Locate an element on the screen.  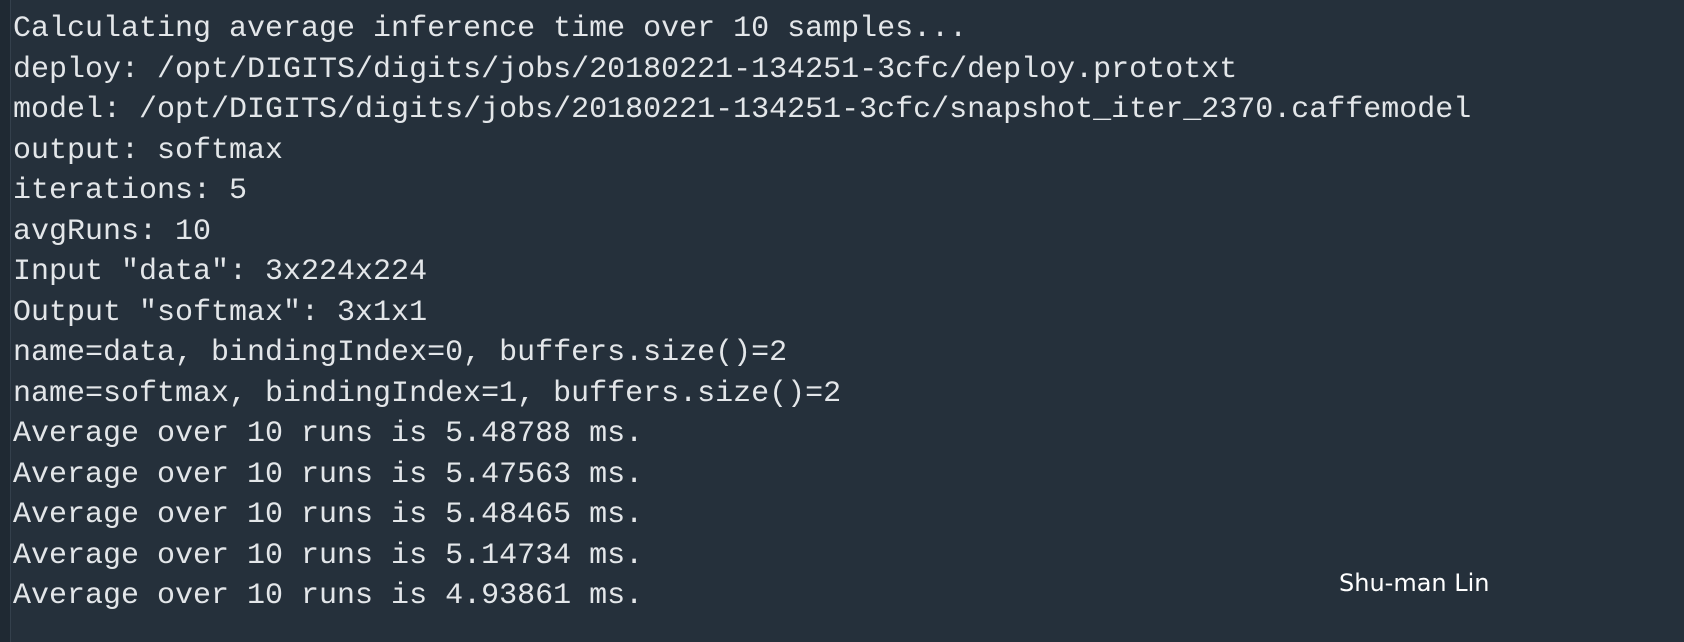
terminal-left-gutter is located at coordinates (5, 321).